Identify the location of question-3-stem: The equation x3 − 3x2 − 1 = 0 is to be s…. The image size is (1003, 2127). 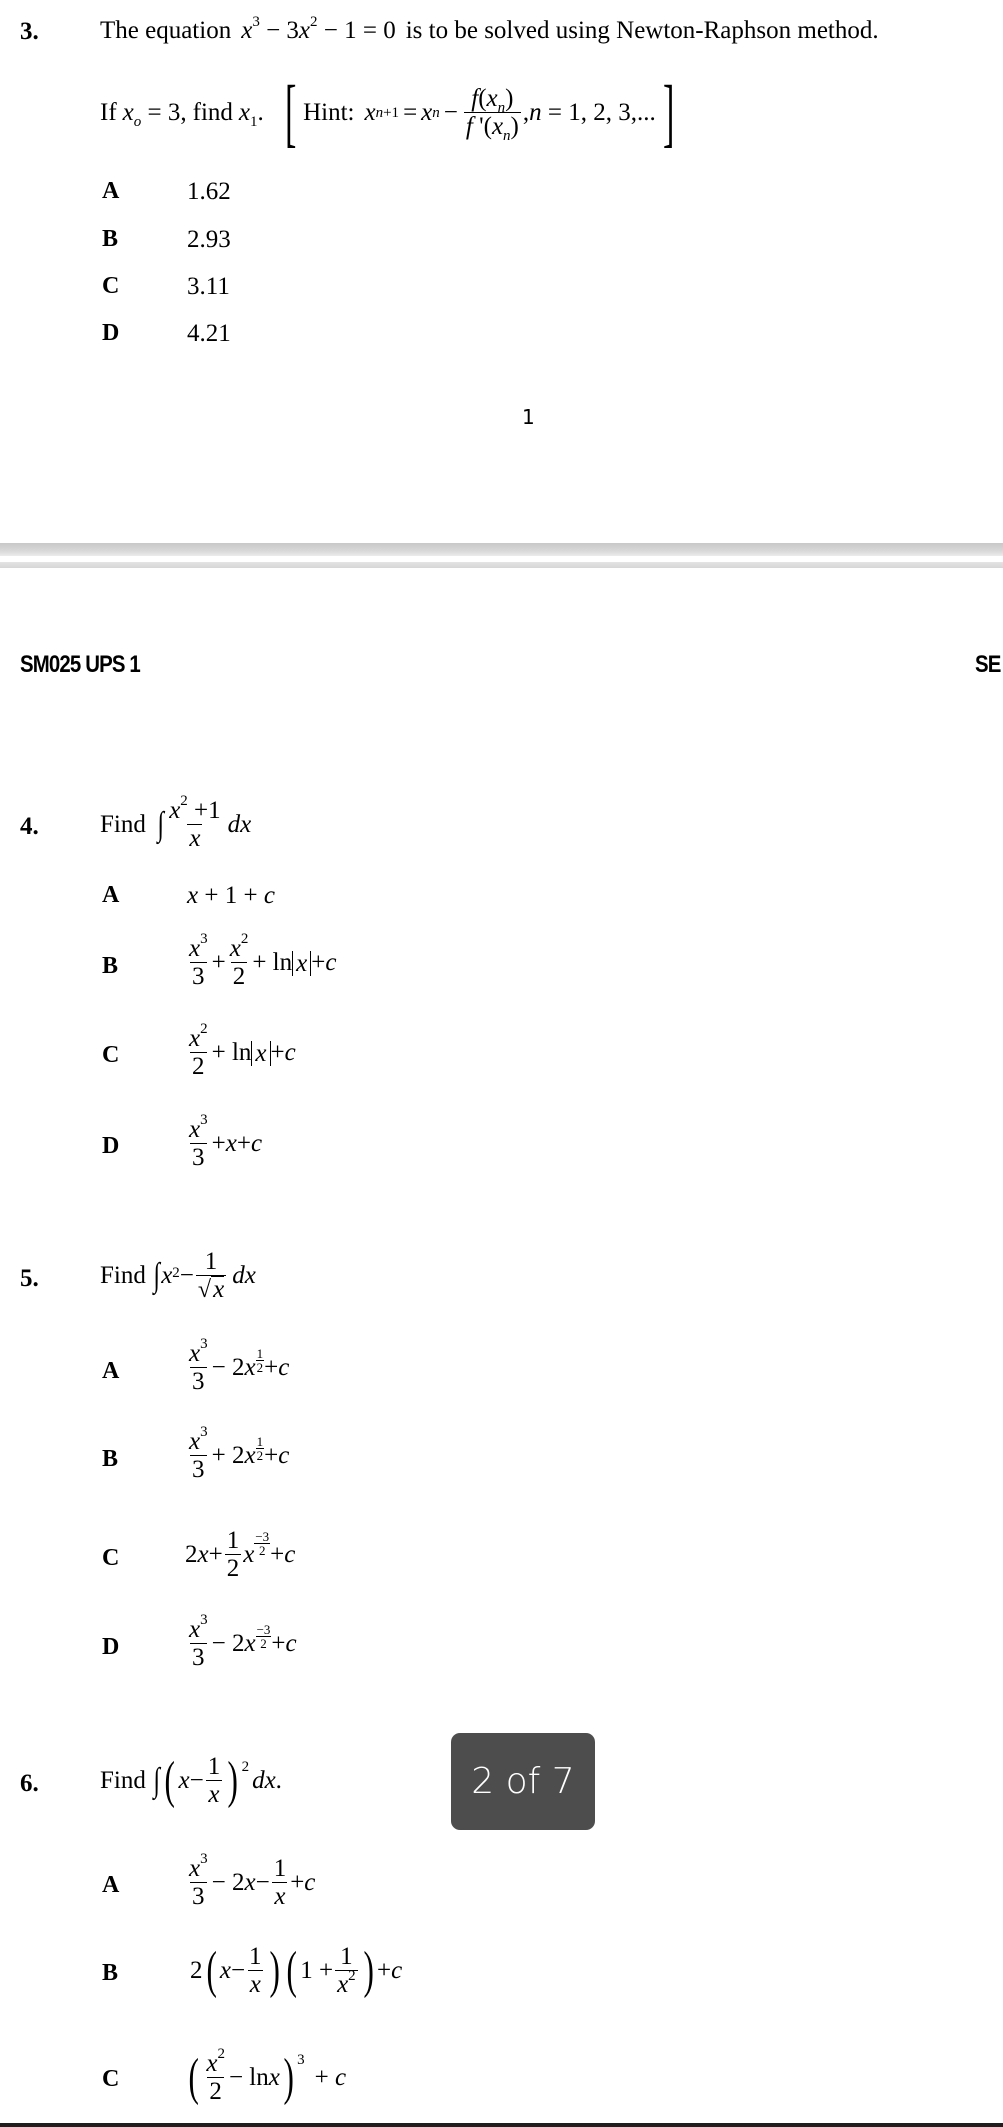
(489, 29).